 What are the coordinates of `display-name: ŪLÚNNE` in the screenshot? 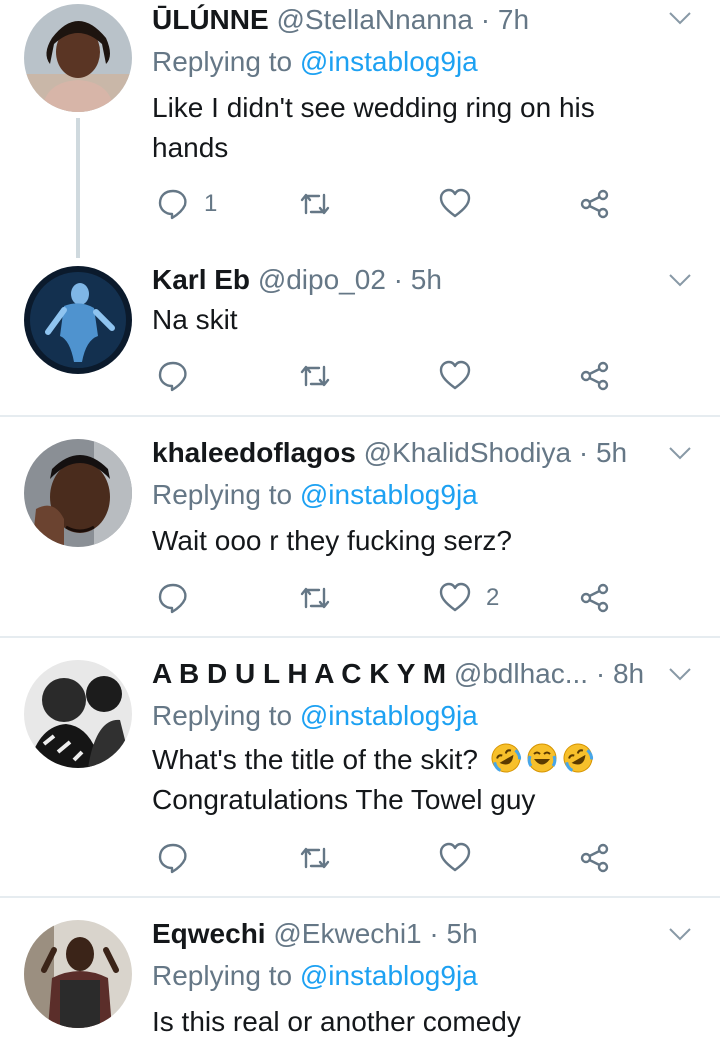 It's located at (210, 19).